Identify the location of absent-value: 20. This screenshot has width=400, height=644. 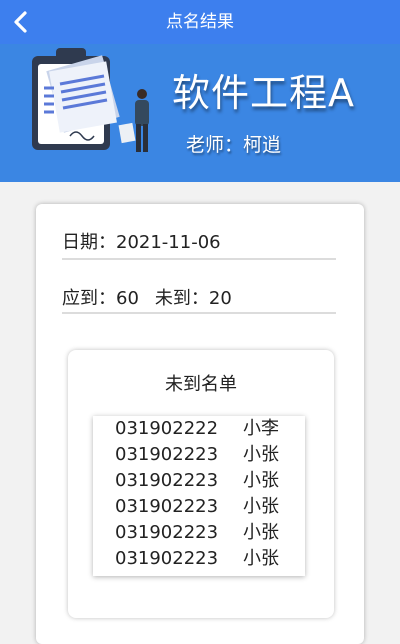
(220, 298).